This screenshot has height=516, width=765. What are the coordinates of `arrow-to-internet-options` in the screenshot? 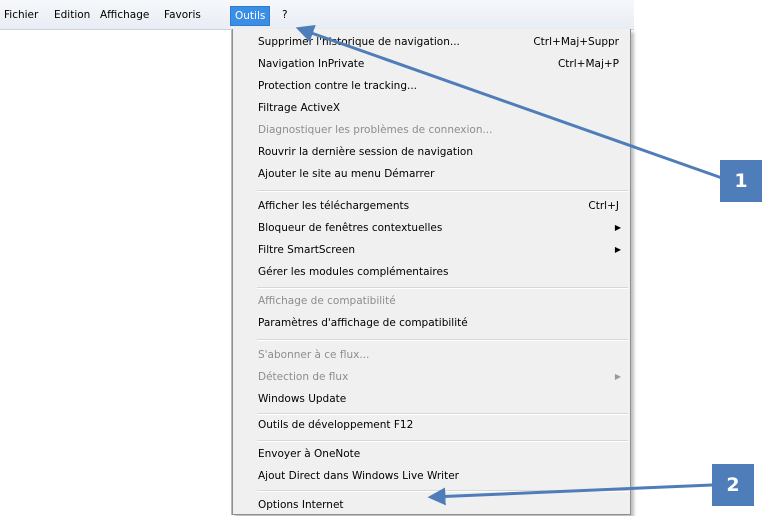 It's located at (570, 494).